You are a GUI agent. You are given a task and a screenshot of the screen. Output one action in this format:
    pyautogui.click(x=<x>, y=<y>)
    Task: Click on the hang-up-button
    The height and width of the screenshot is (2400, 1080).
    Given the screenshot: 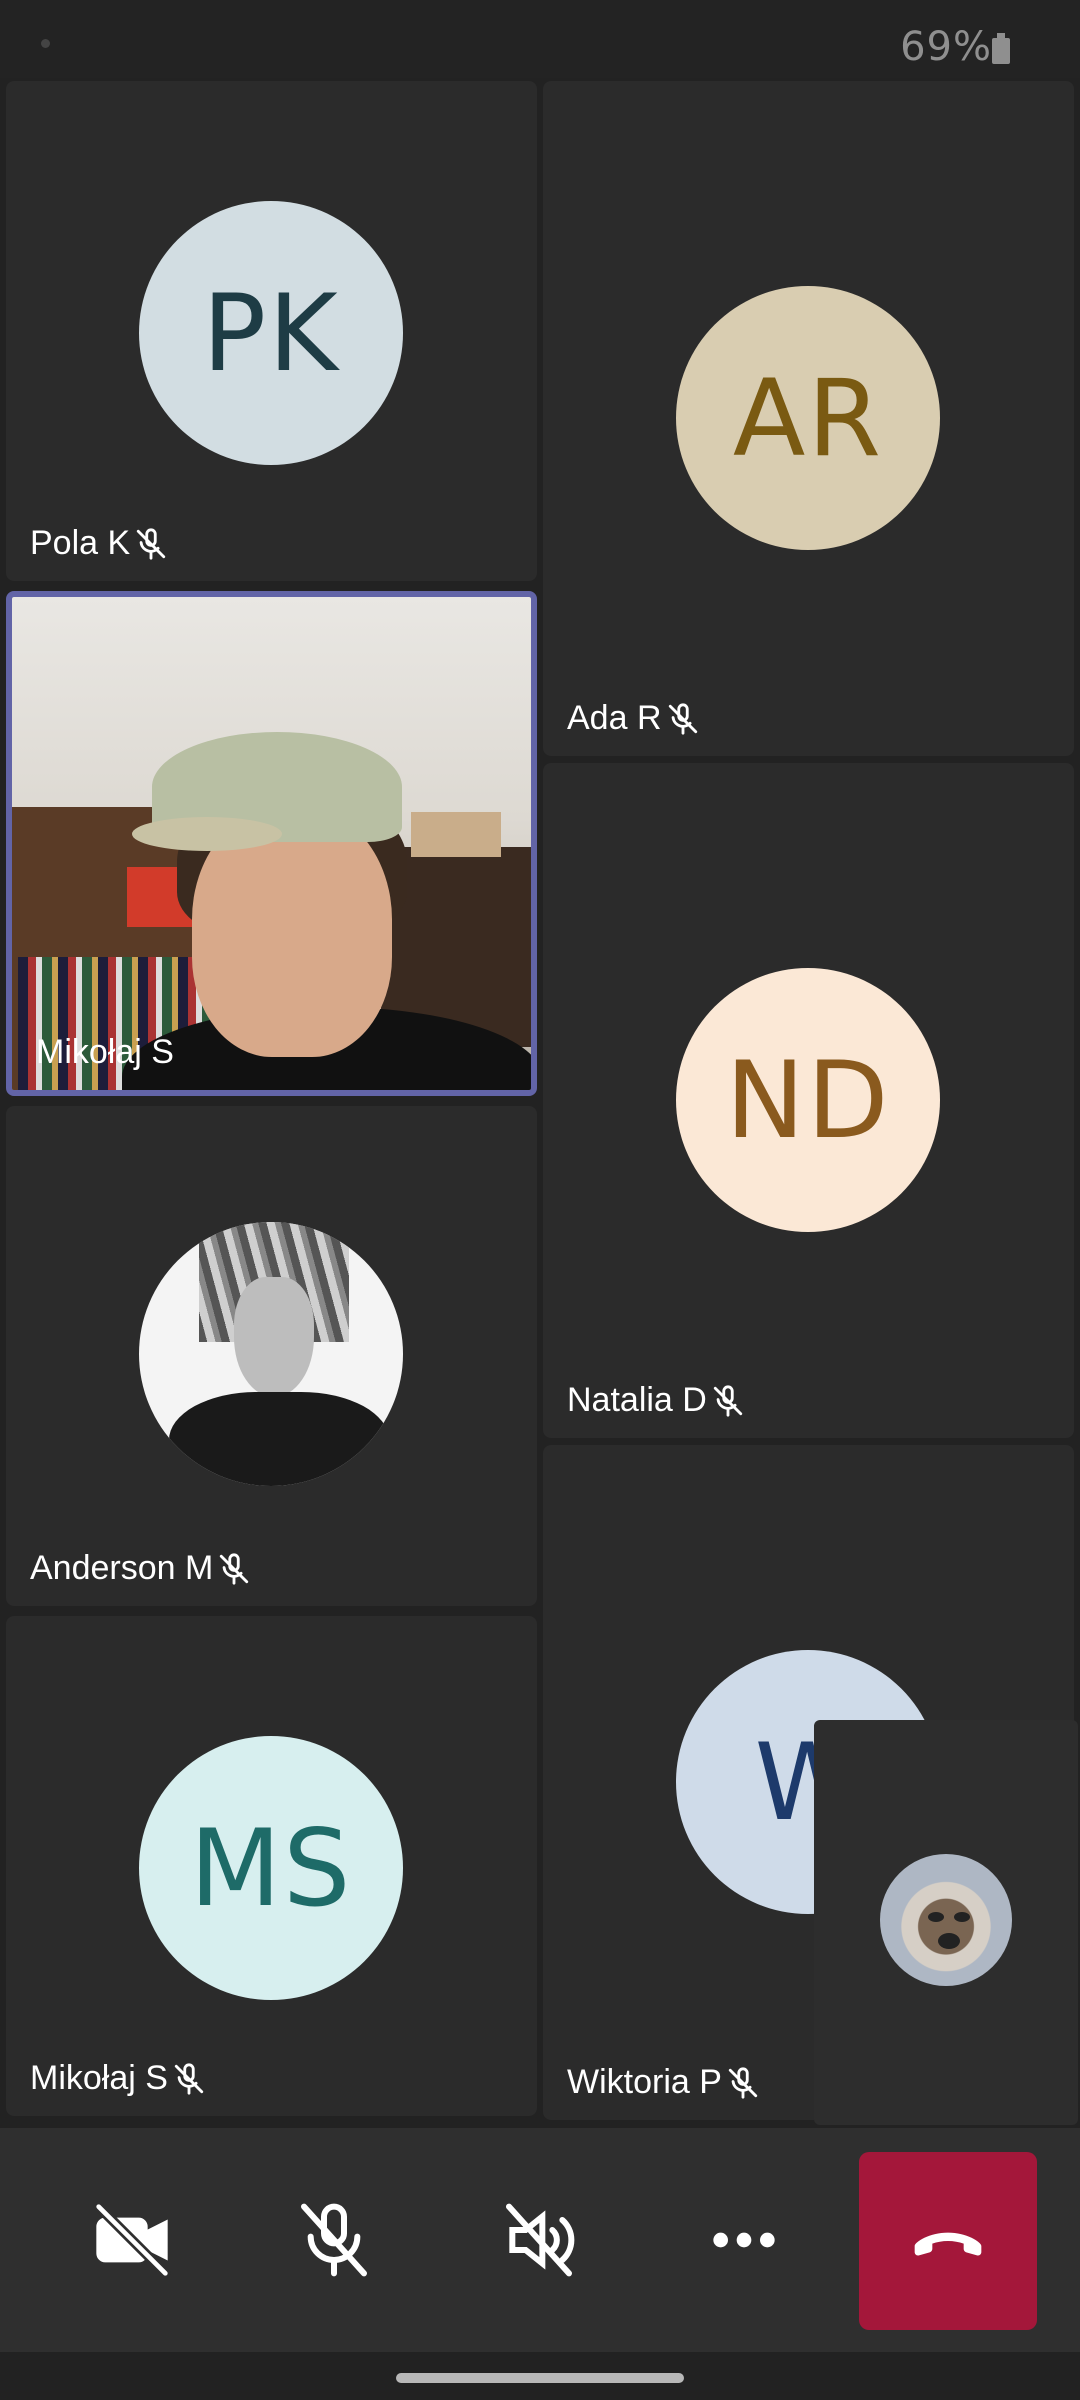 What is the action you would take?
    pyautogui.click(x=948, y=2241)
    